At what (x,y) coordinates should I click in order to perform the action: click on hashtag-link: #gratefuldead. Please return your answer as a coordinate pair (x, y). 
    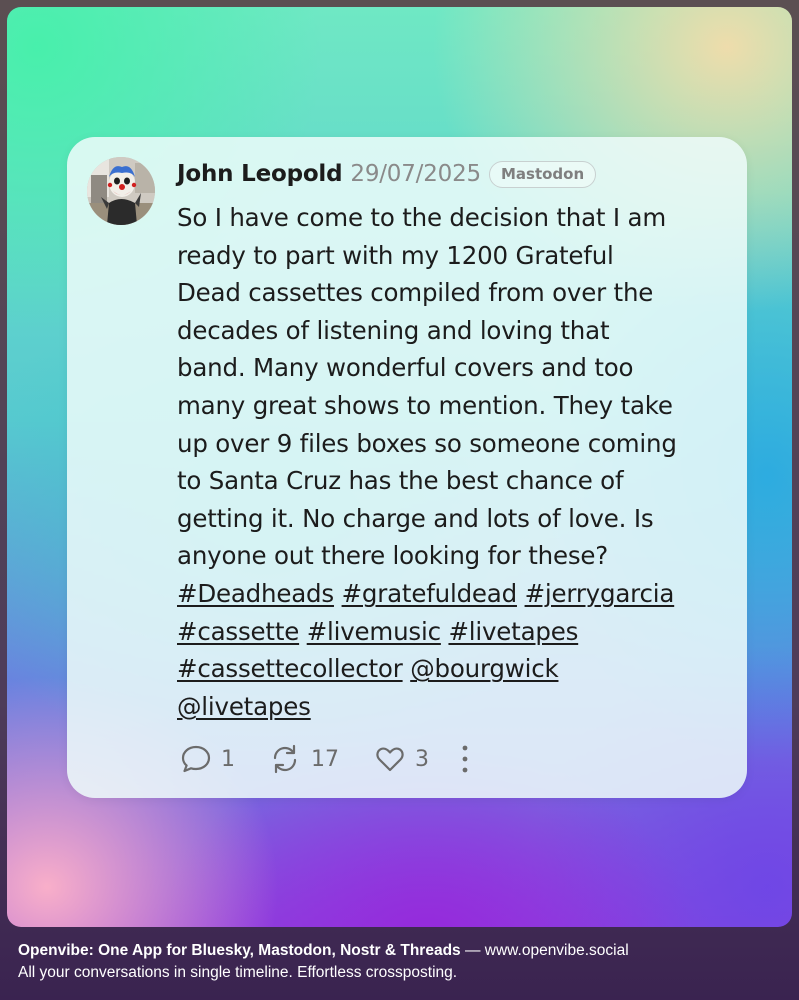
    Looking at the image, I should click on (430, 593).